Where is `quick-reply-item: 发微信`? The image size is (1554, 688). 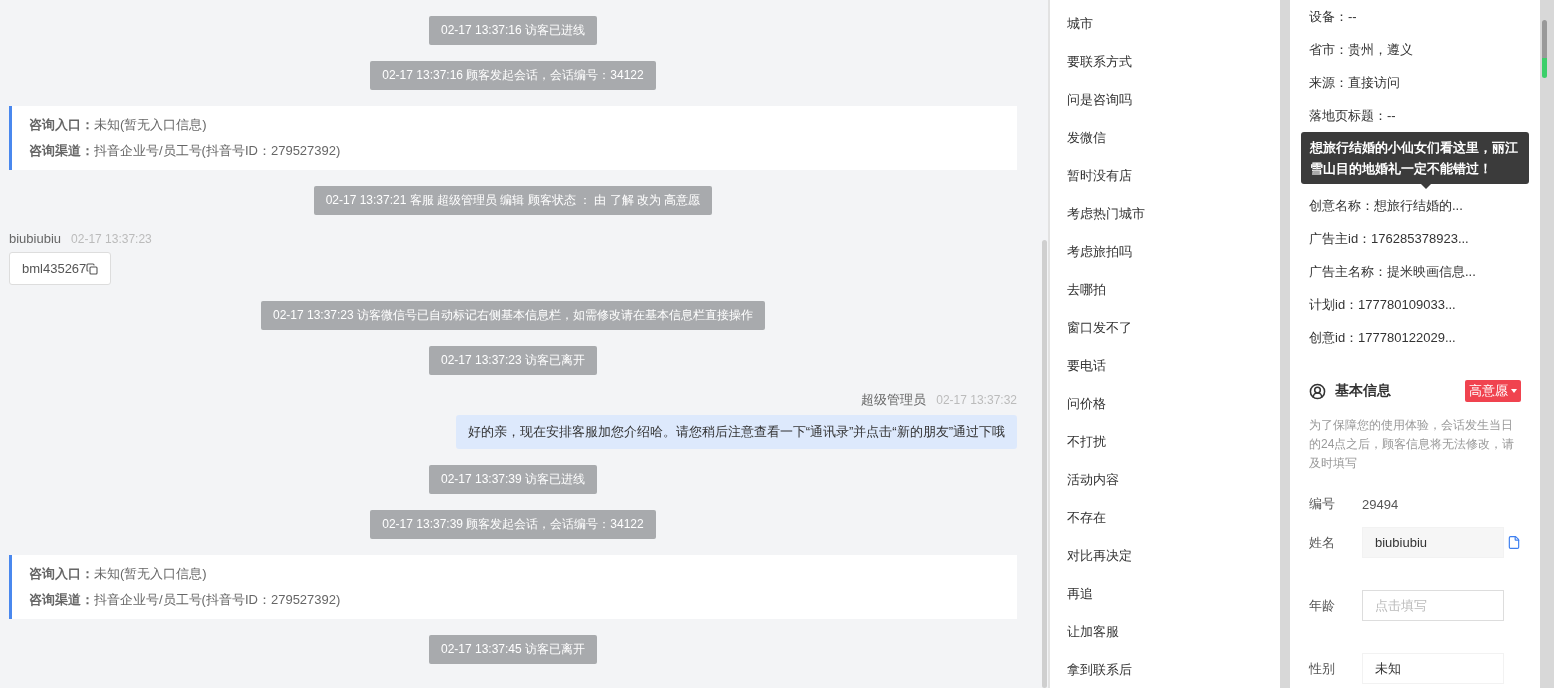 quick-reply-item: 发微信 is located at coordinates (1165, 137).